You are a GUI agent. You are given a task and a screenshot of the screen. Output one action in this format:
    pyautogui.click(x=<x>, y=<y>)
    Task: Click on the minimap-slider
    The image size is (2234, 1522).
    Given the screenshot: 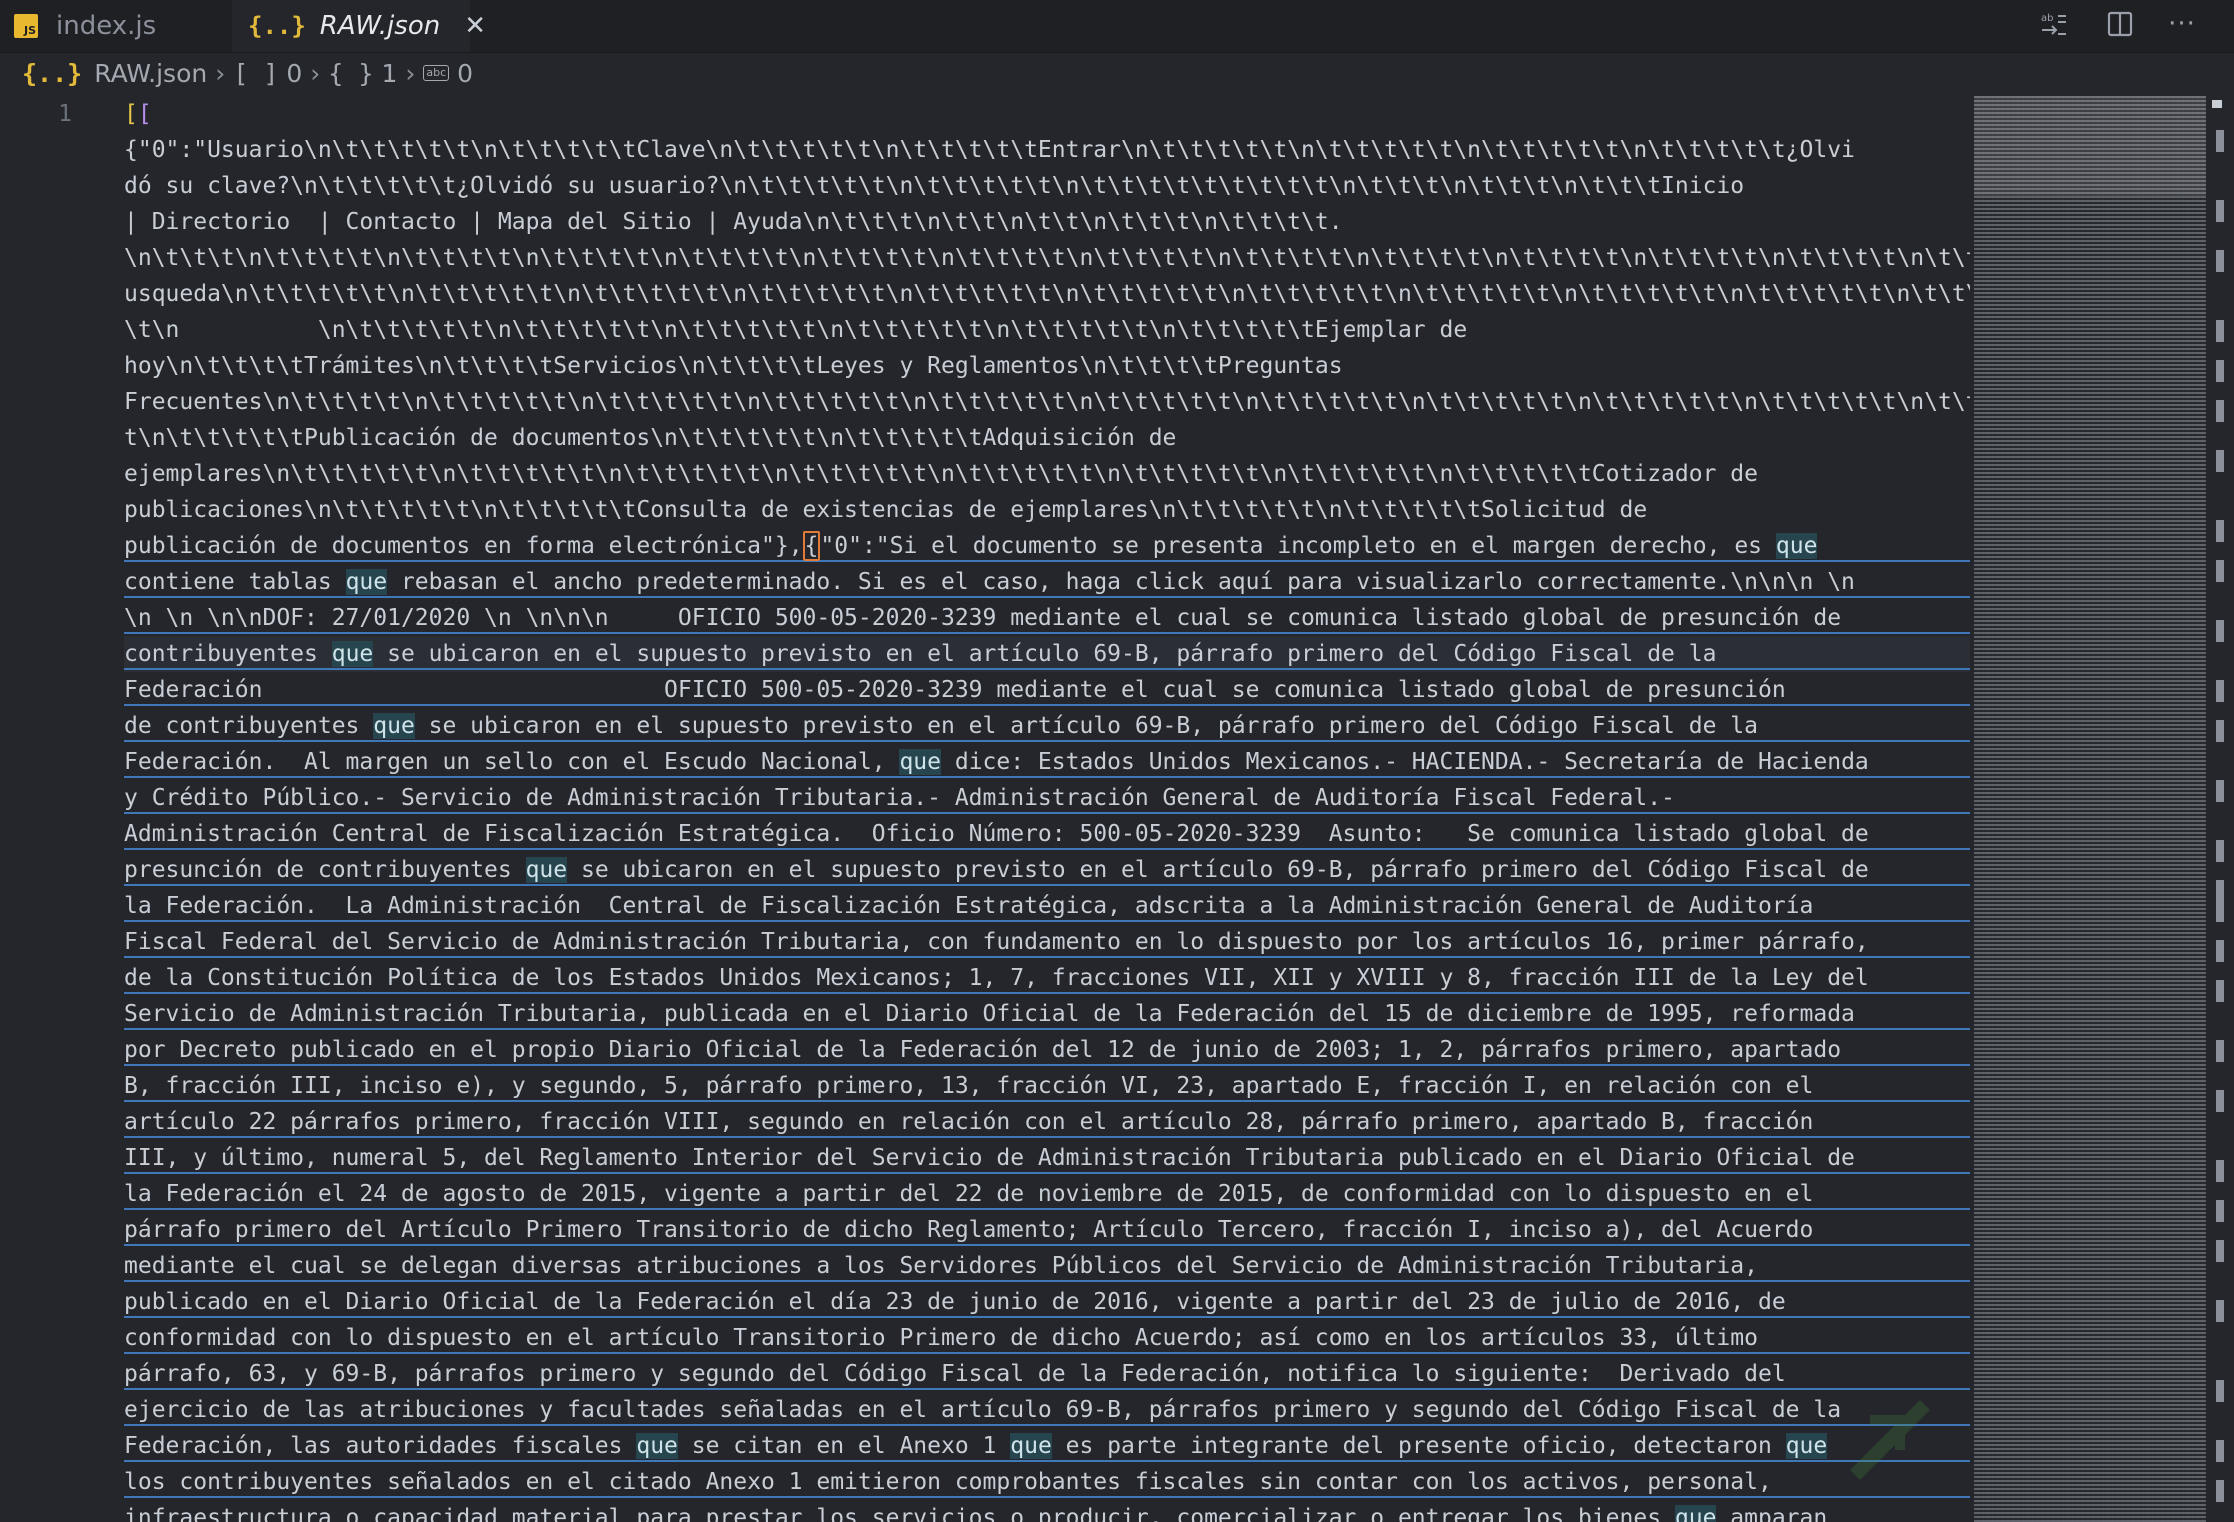 What is the action you would take?
    pyautogui.click(x=2090, y=146)
    